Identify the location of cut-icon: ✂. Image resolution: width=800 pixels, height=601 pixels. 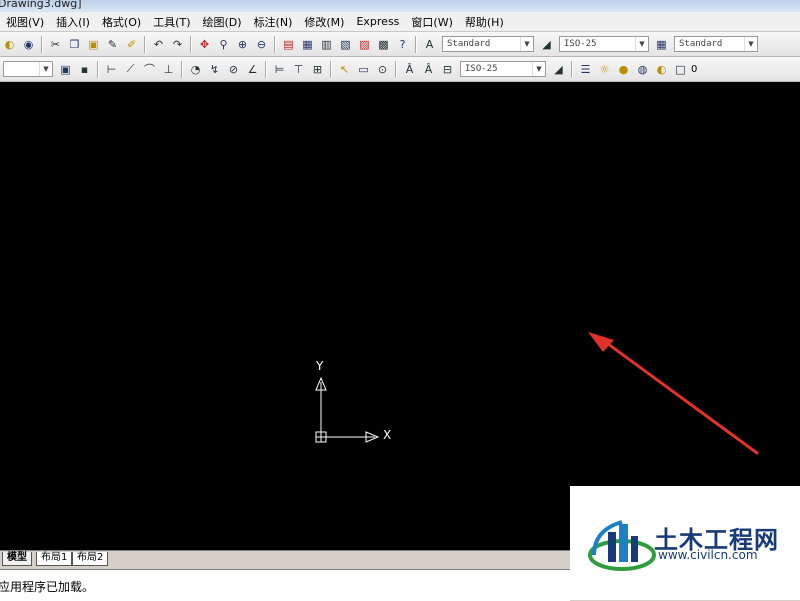
(55, 44).